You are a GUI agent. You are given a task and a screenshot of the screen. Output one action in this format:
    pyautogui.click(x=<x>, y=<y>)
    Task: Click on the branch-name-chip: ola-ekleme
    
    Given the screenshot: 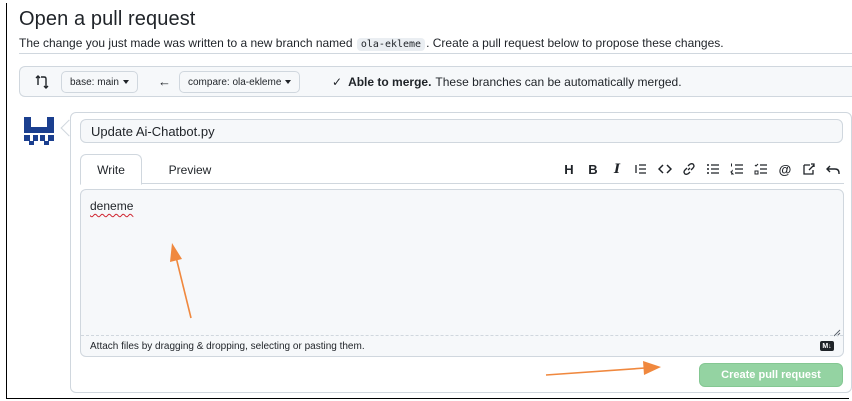 What is the action you would take?
    pyautogui.click(x=391, y=44)
    